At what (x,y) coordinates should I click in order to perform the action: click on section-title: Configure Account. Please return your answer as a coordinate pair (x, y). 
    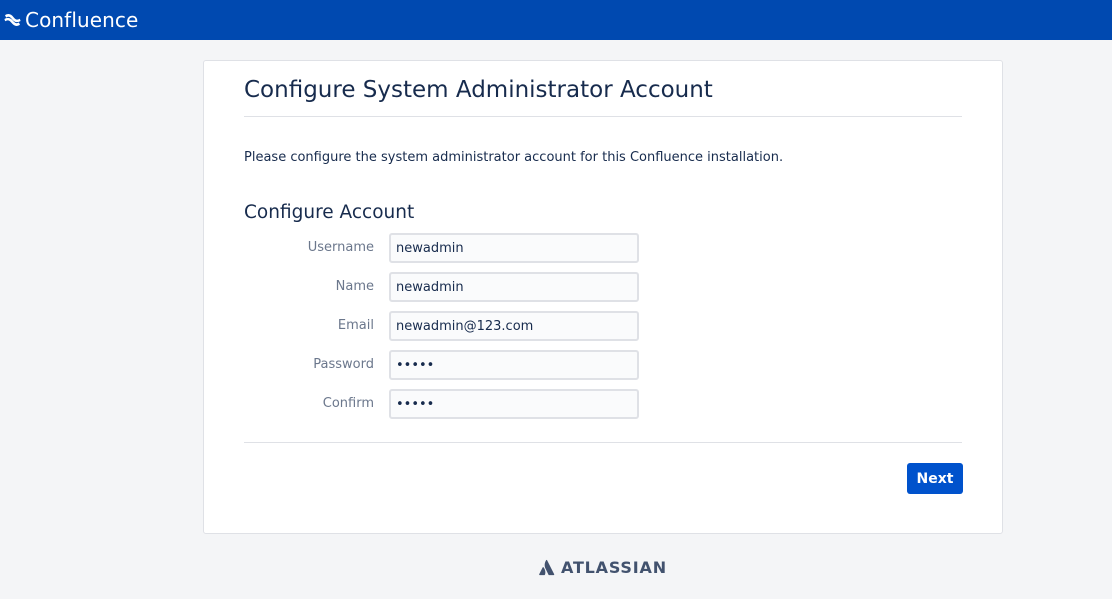
    Looking at the image, I should click on (329, 212).